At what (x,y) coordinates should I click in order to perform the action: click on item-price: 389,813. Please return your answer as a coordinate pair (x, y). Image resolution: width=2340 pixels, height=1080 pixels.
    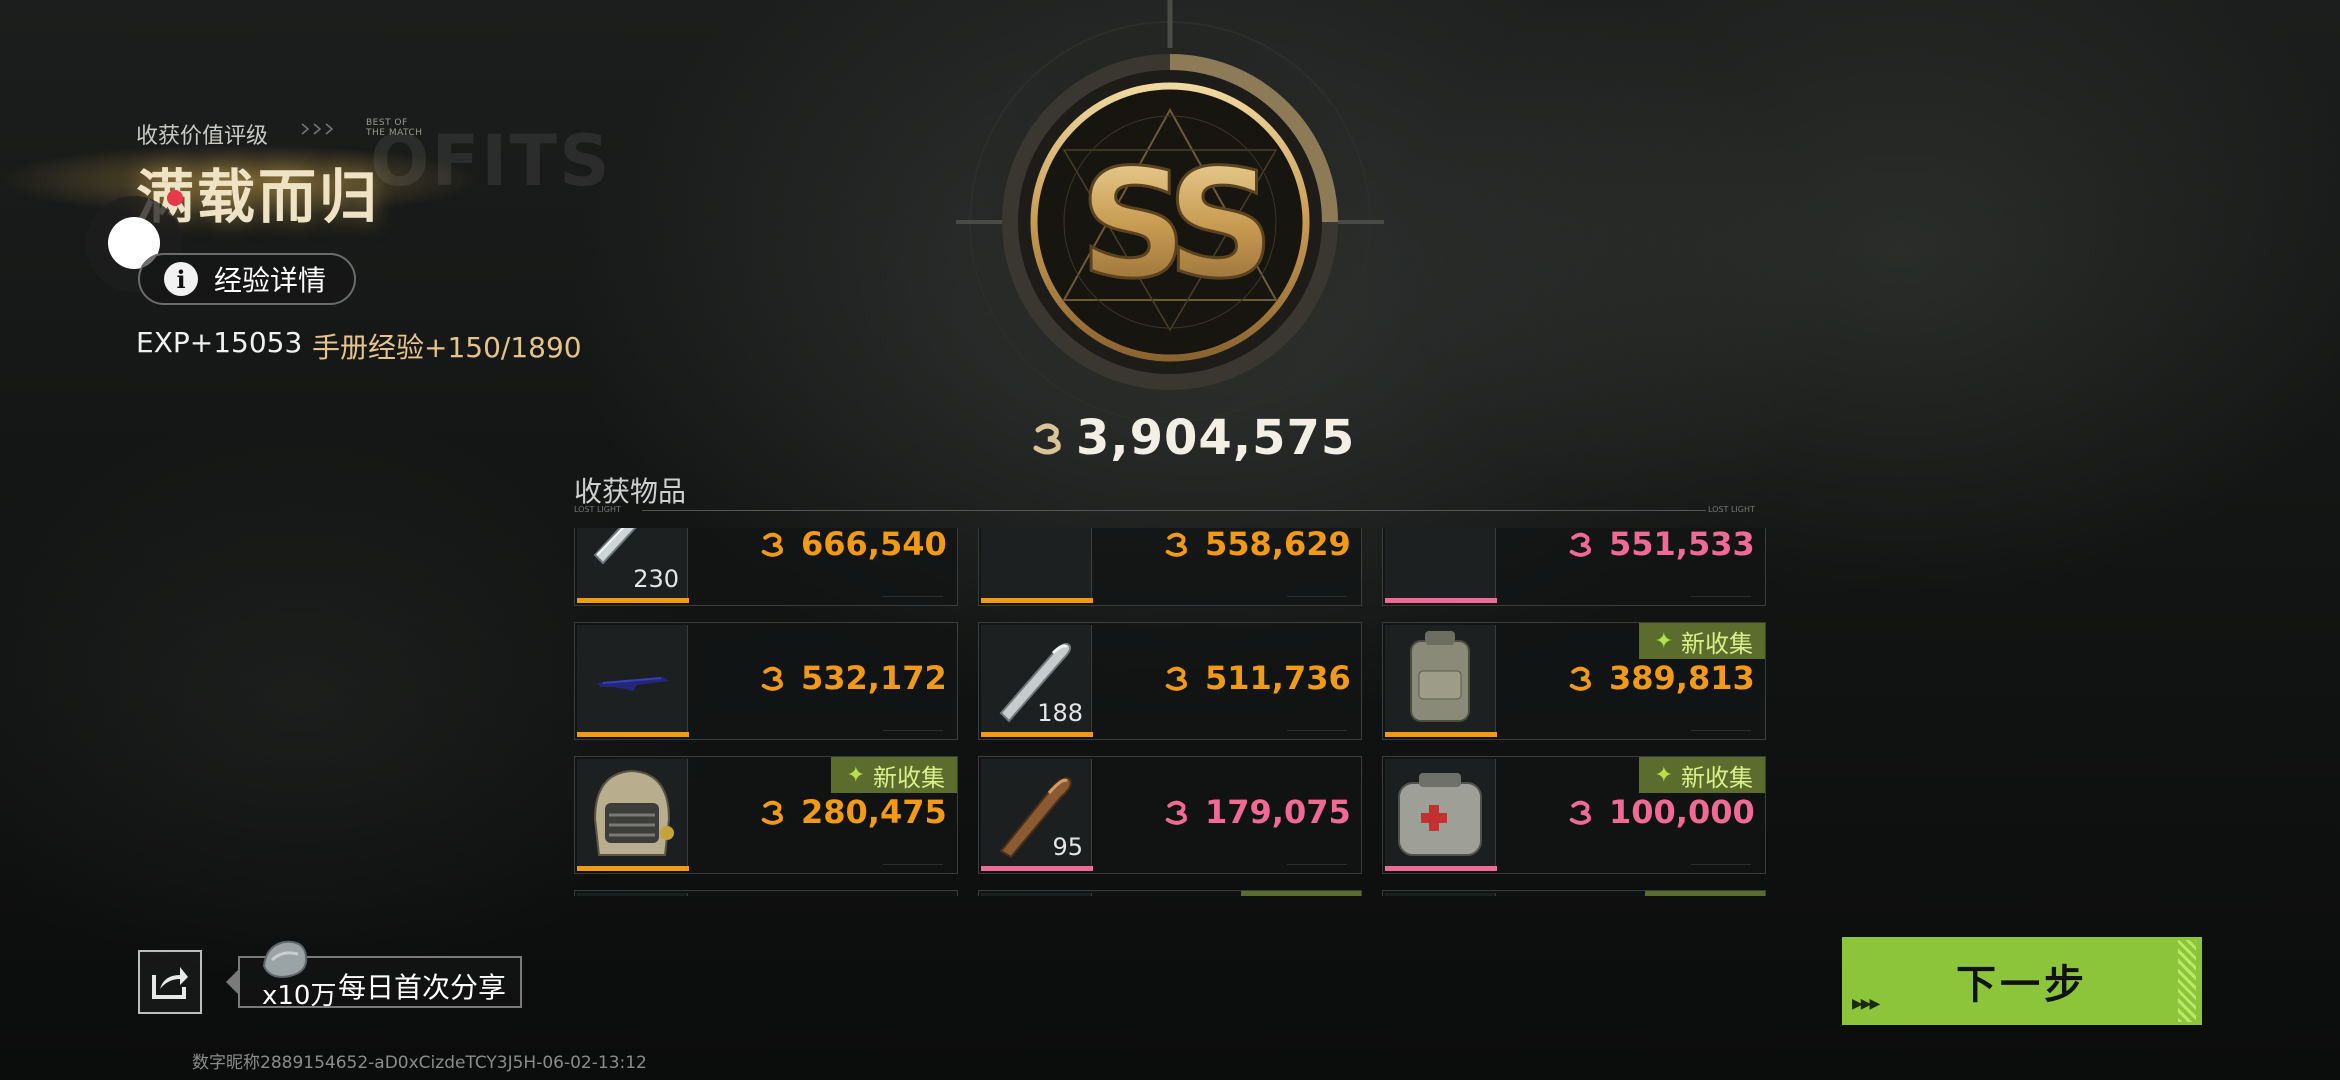
    Looking at the image, I should click on (1661, 678).